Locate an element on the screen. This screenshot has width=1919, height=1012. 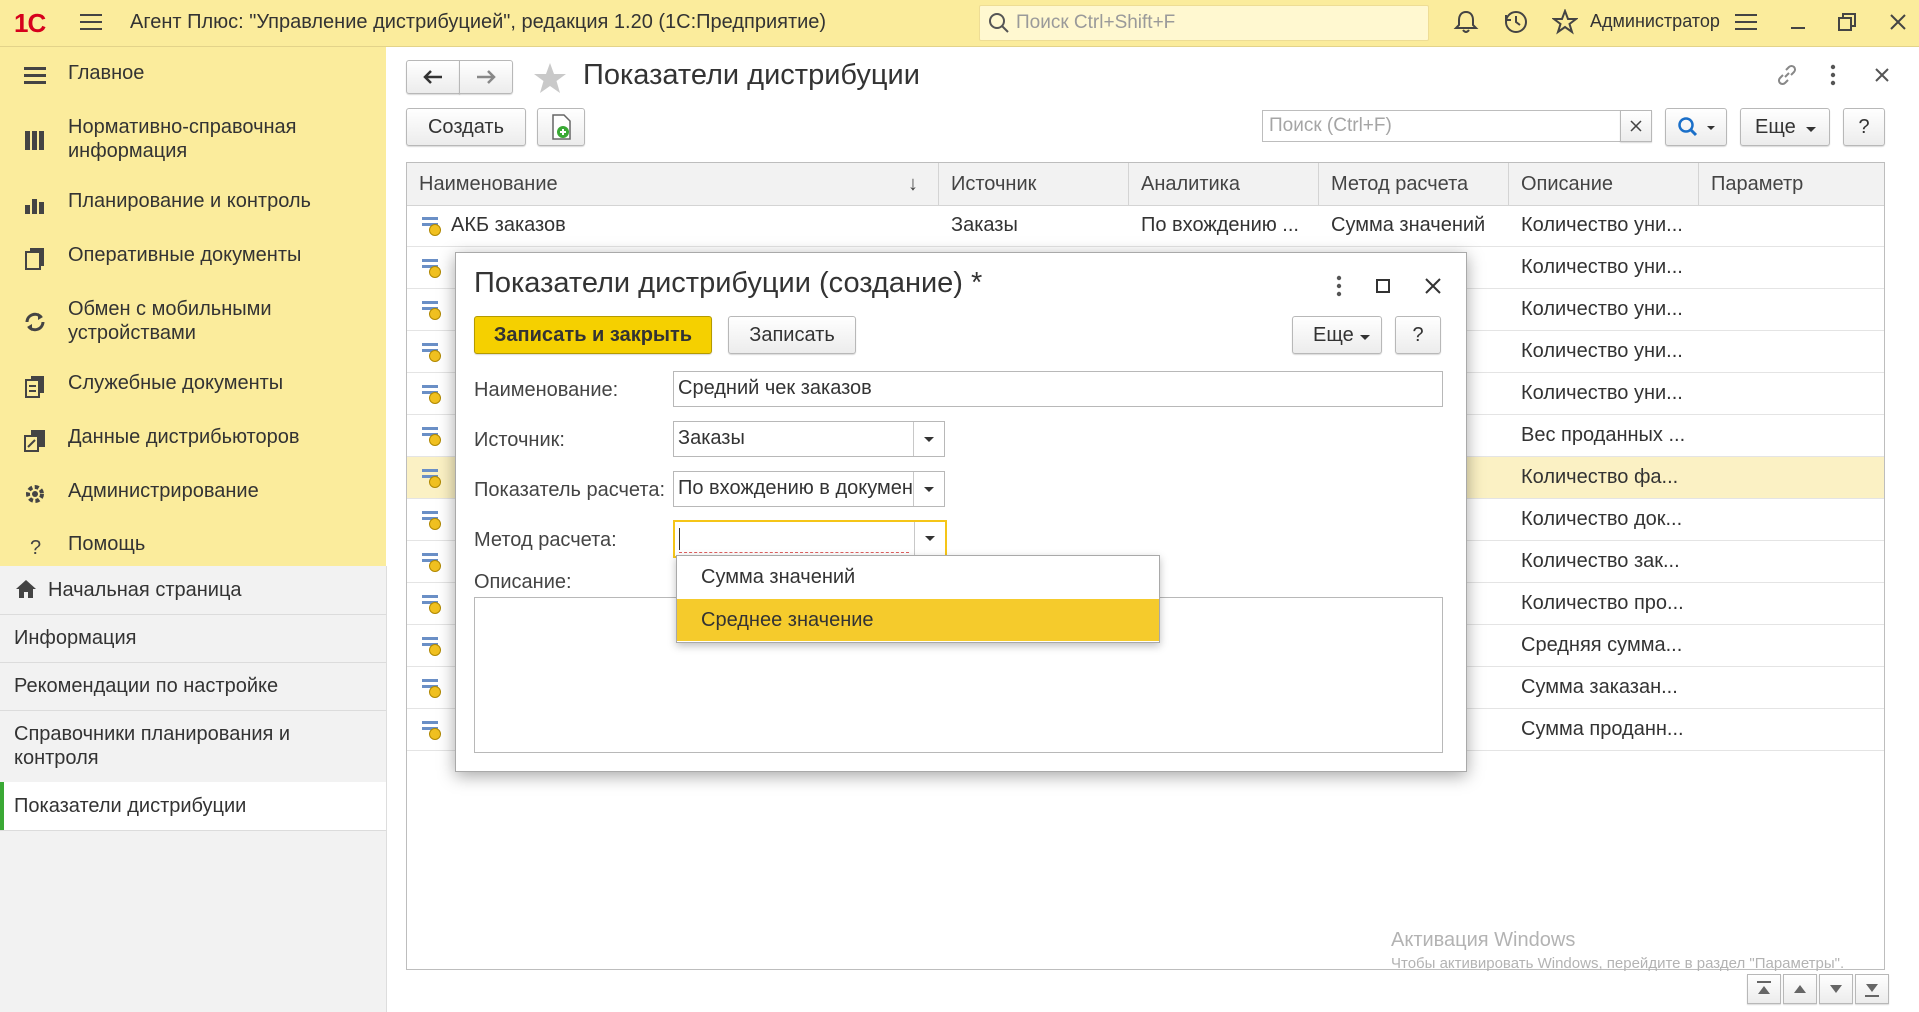
nav-planning-catalogs: Справочники планирования и контроля is located at coordinates (193, 746).